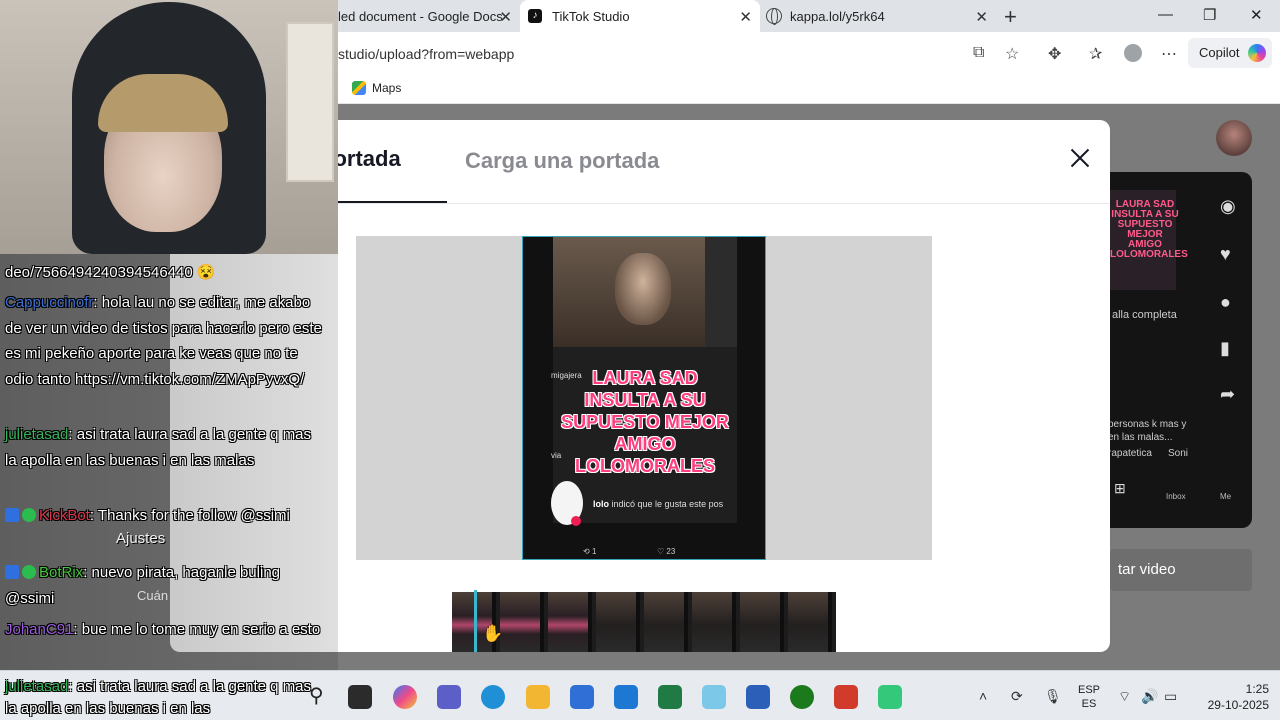  I want to click on tab-title: led document - Google Docs, so click(420, 16).